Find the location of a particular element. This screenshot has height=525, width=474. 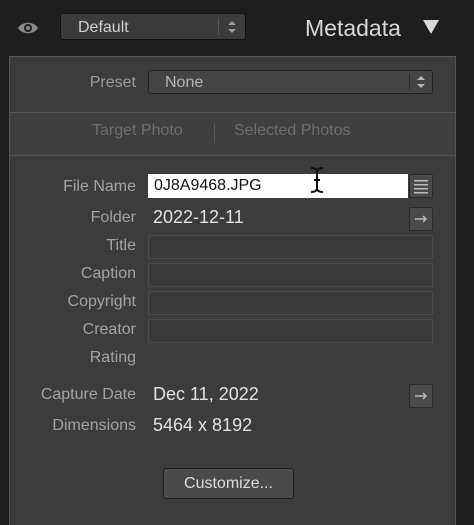

panel-title: Metadata is located at coordinates (353, 28).